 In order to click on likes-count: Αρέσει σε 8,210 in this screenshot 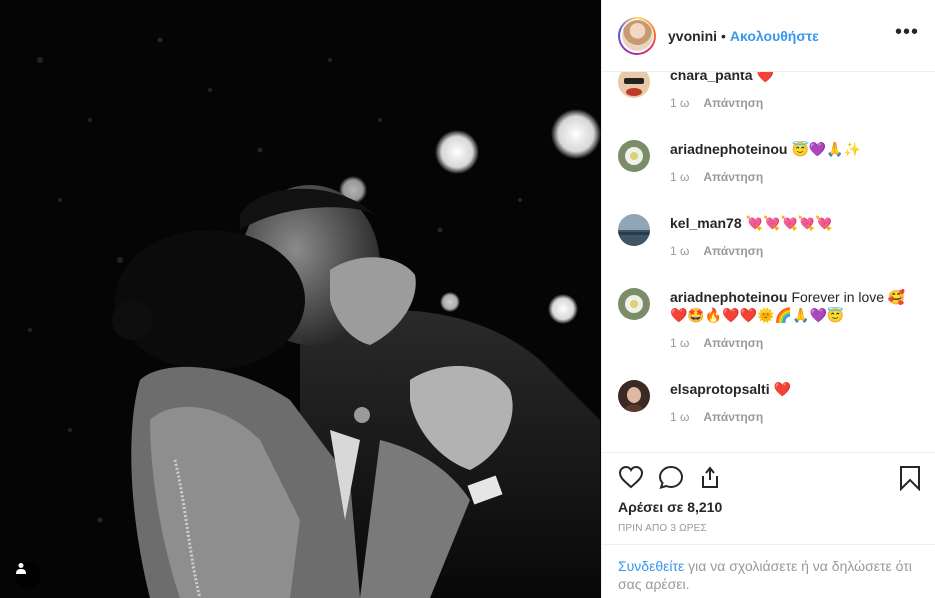, I will do `click(670, 507)`.